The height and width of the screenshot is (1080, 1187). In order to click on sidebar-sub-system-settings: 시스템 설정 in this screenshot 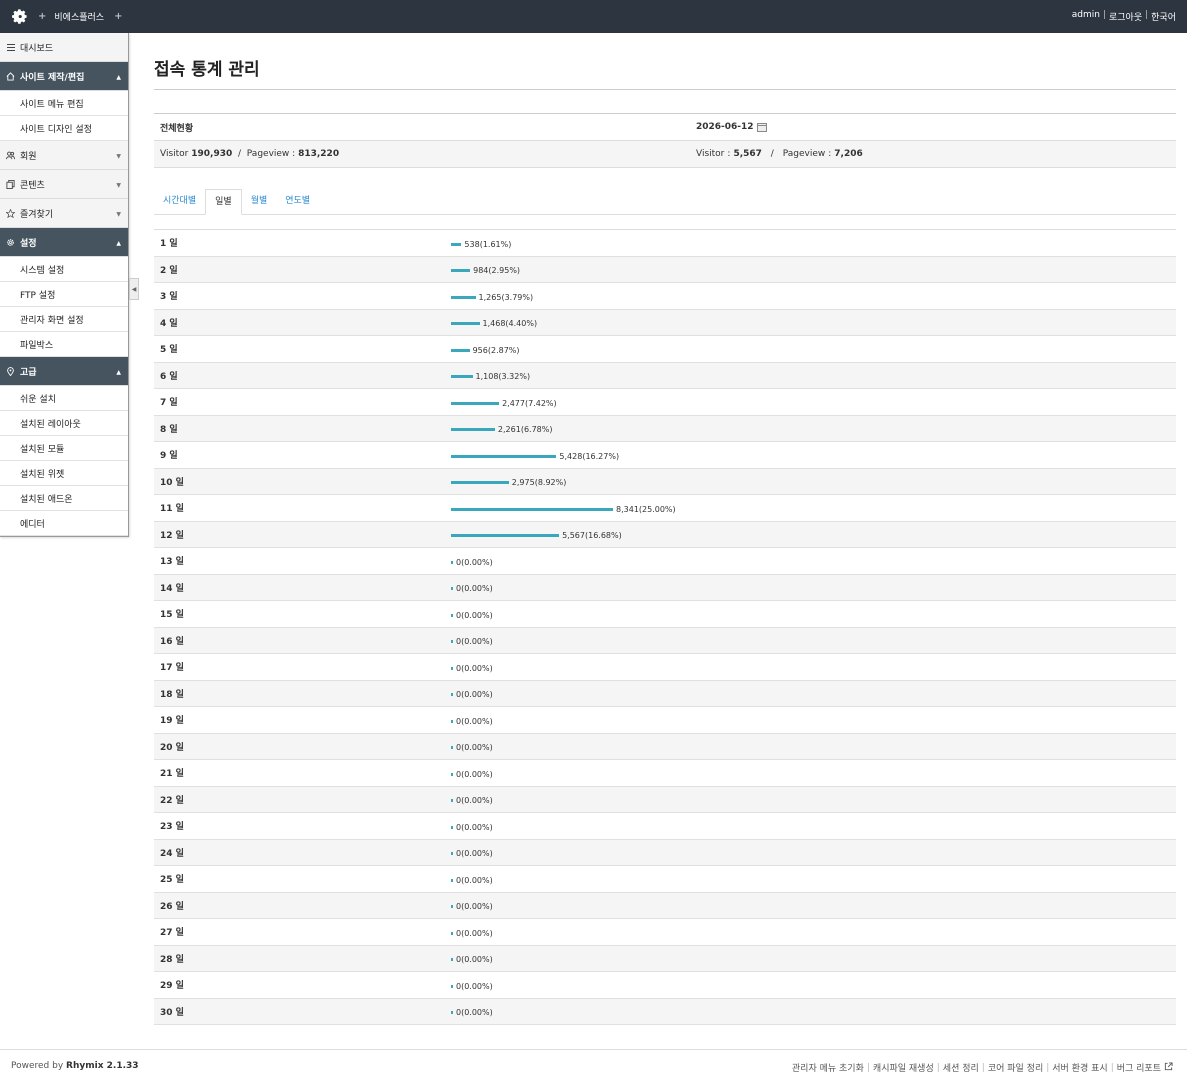, I will do `click(64, 269)`.